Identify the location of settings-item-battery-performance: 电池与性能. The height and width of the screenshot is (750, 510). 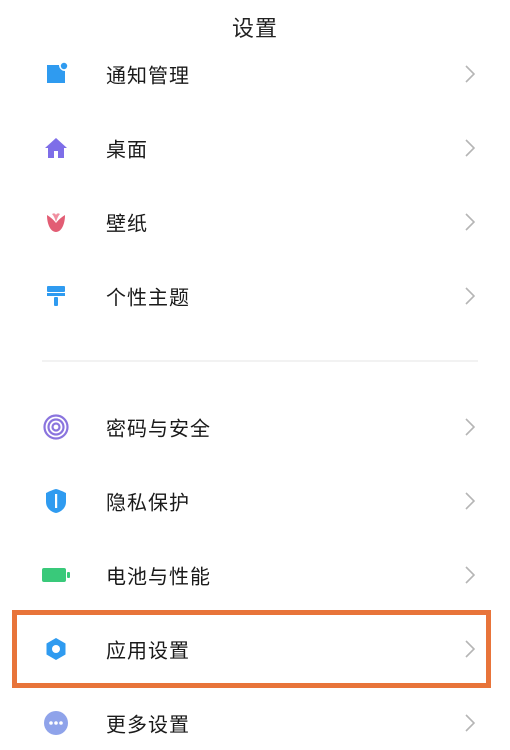
(255, 575).